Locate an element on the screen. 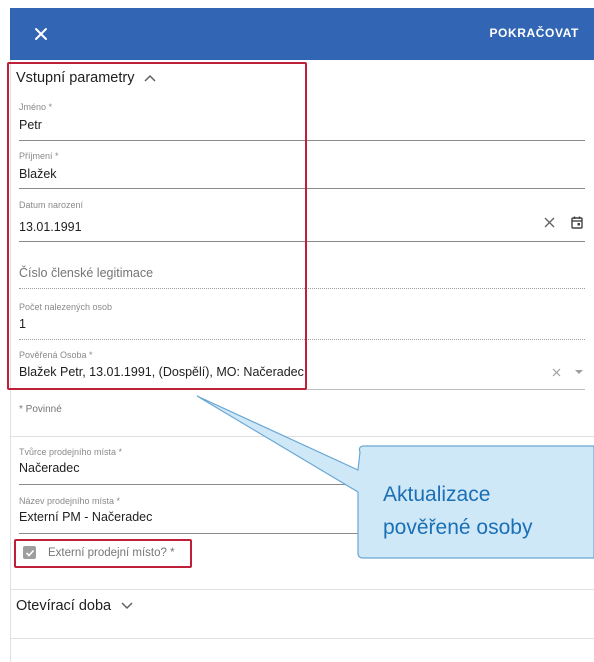 The height and width of the screenshot is (662, 594). callout-line-2: pověřené osoby is located at coordinates (458, 527).